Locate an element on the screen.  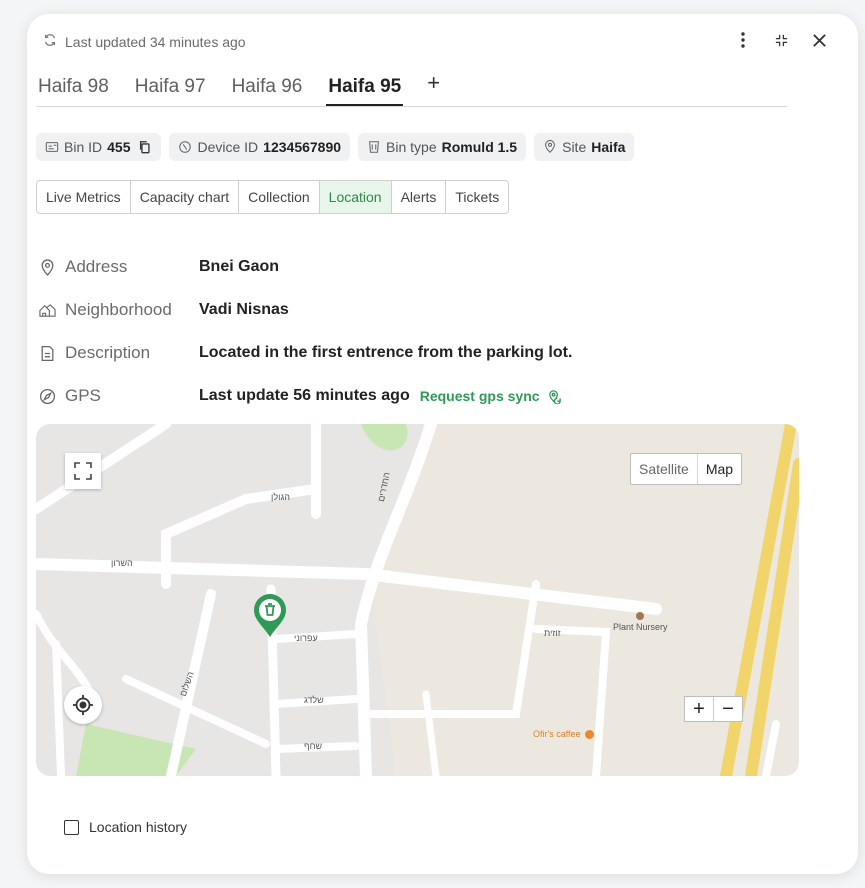
gps-label: GPS is located at coordinates (83, 395).